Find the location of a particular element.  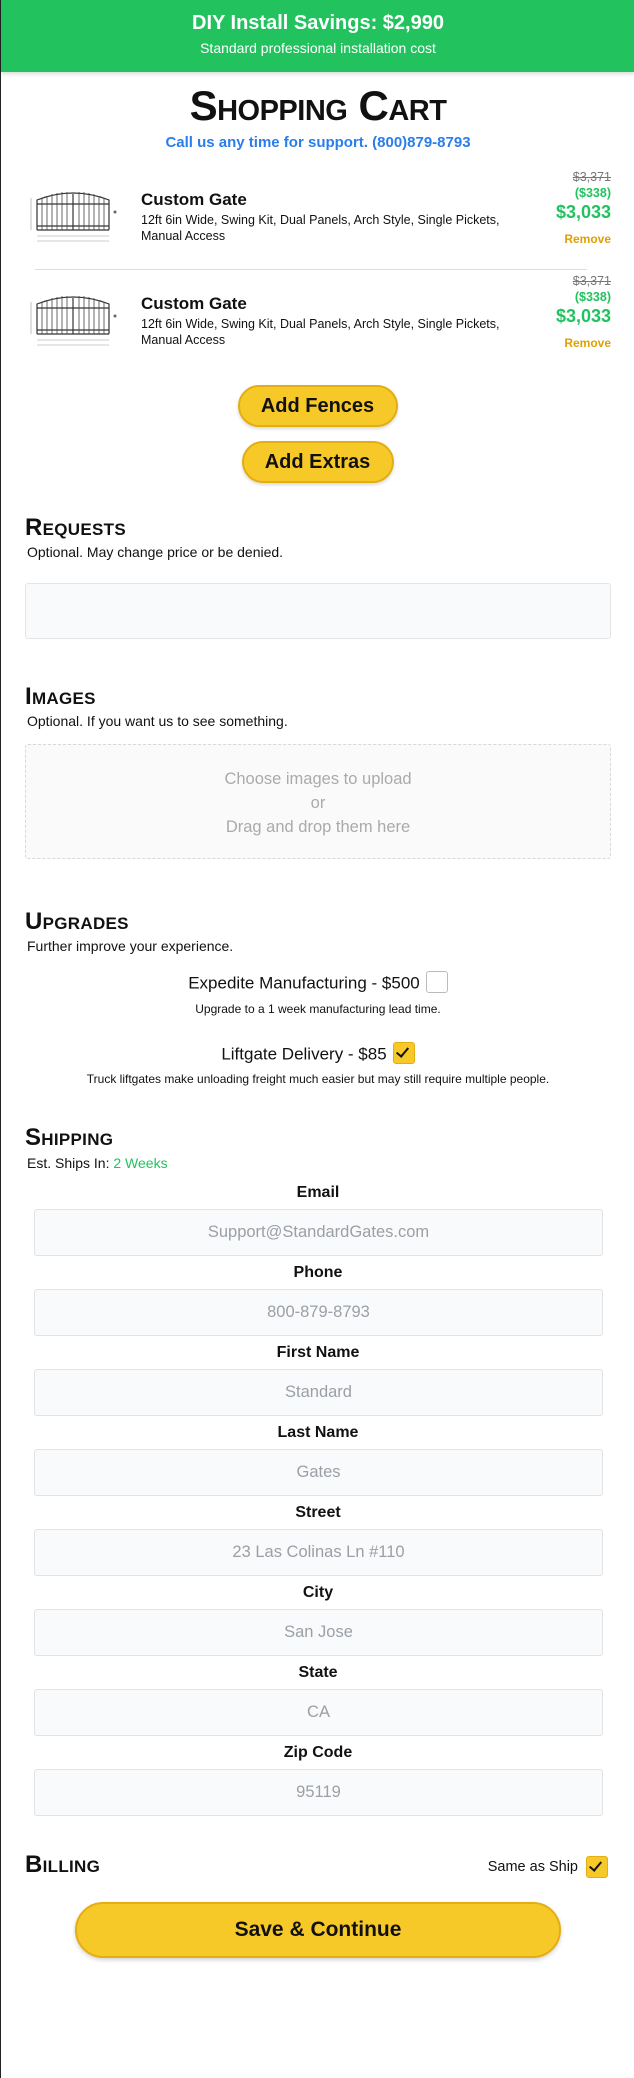

requests-heading: Requests is located at coordinates (75, 527).